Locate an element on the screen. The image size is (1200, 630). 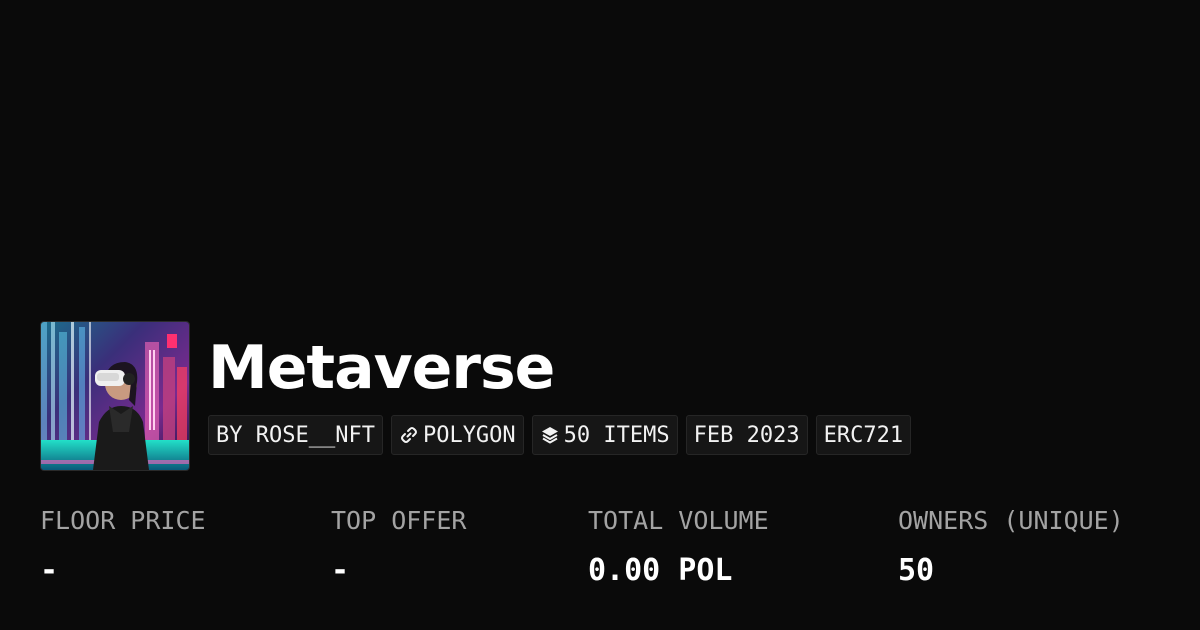
floor-price-label: FLOOR PRICE is located at coordinates (123, 520).